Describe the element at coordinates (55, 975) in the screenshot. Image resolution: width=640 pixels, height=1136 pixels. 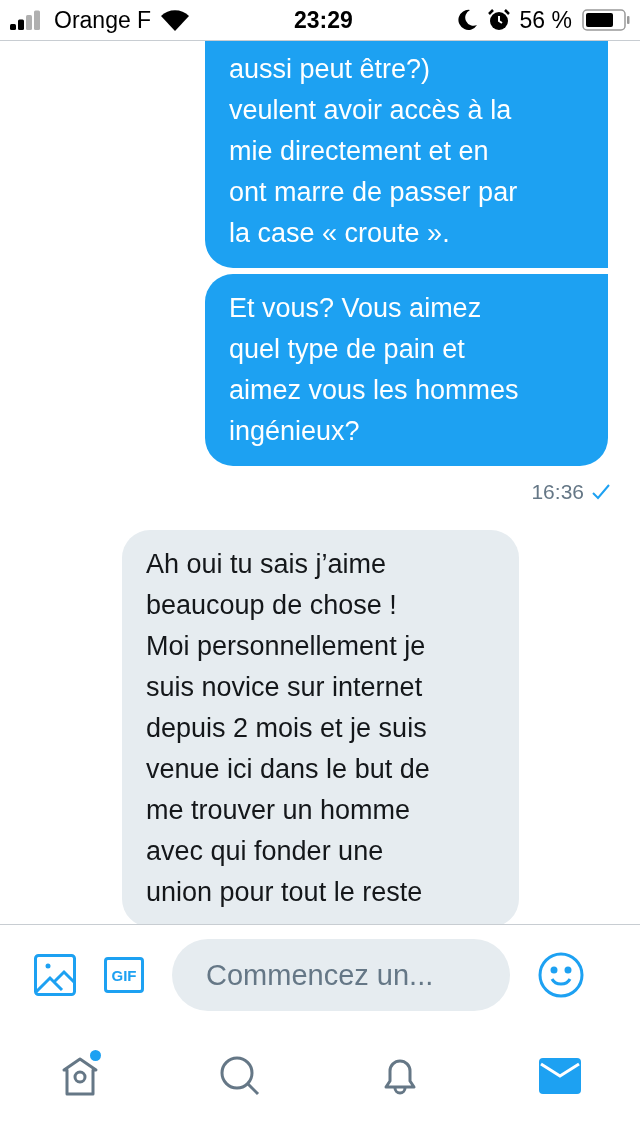
I see `image-icon` at that location.